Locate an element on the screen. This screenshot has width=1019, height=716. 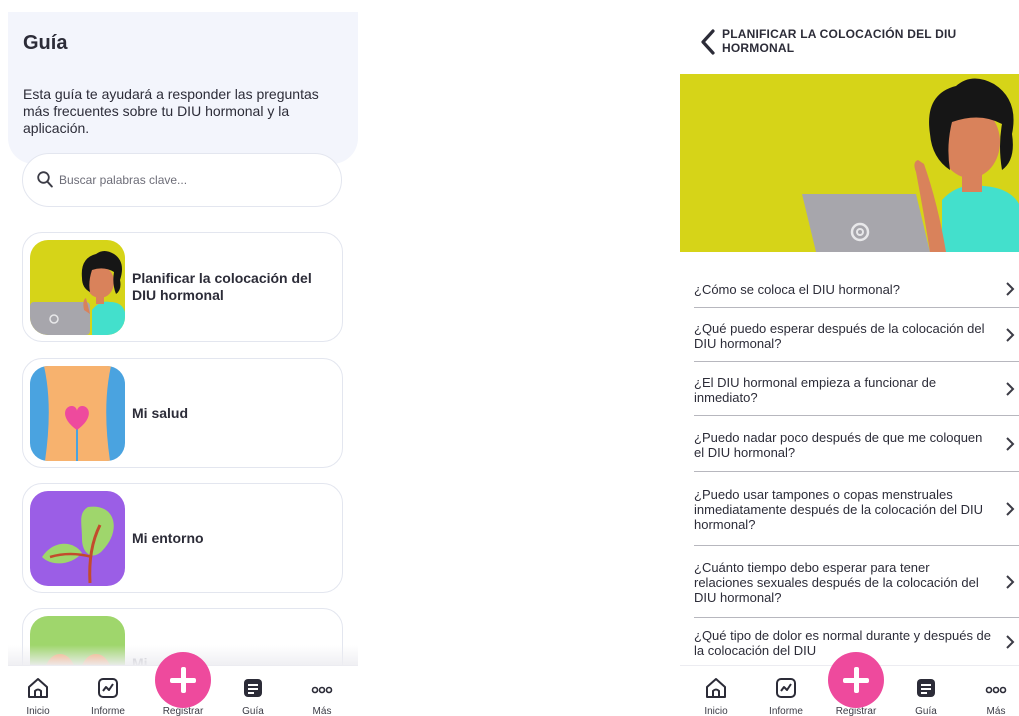
plan-illustration is located at coordinates (77, 287).